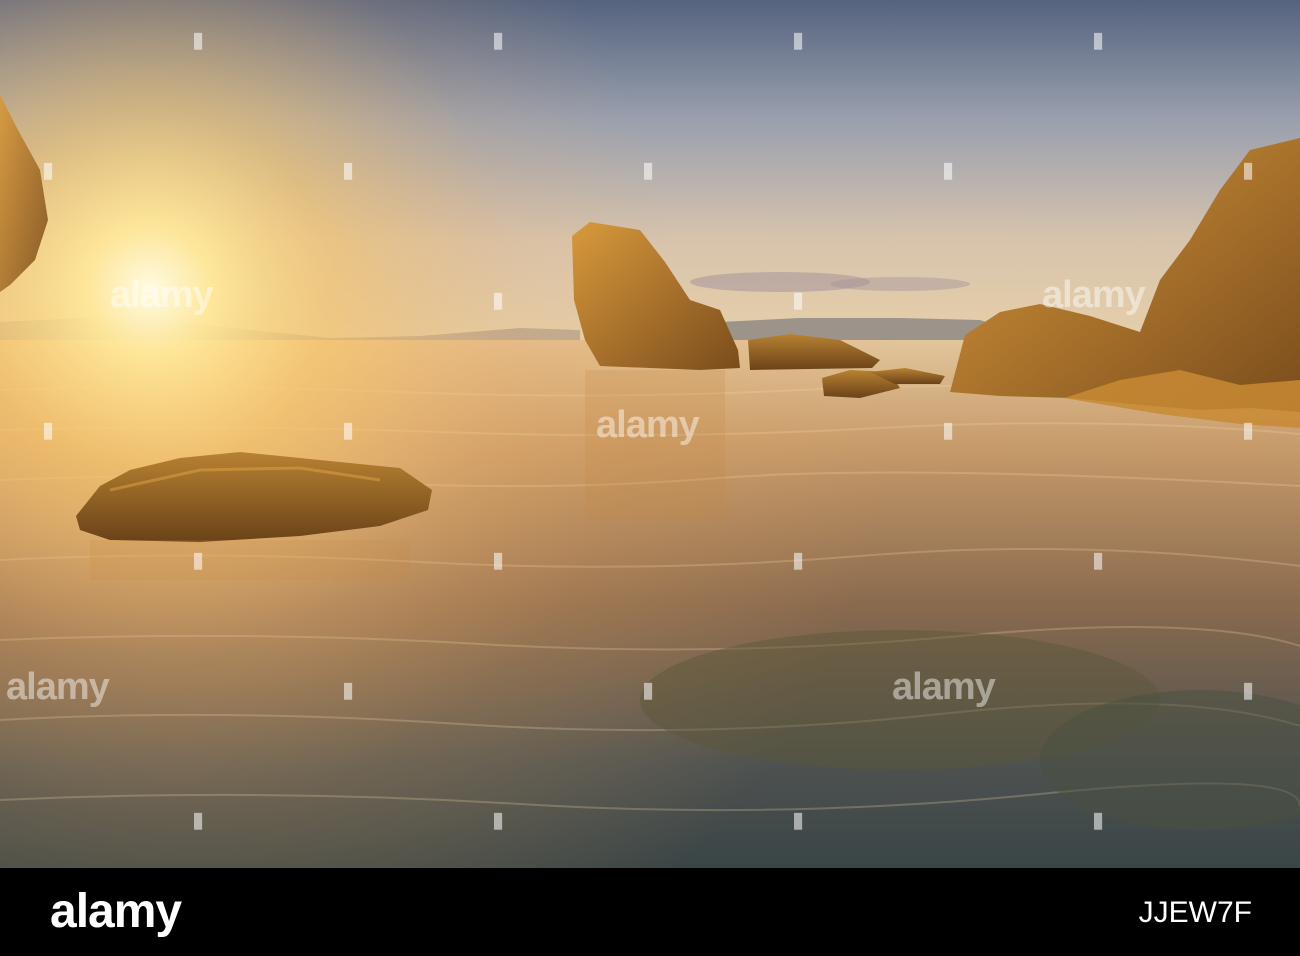 This screenshot has height=956, width=1300. What do you see at coordinates (116, 911) in the screenshot?
I see `alamy-logo: alamy` at bounding box center [116, 911].